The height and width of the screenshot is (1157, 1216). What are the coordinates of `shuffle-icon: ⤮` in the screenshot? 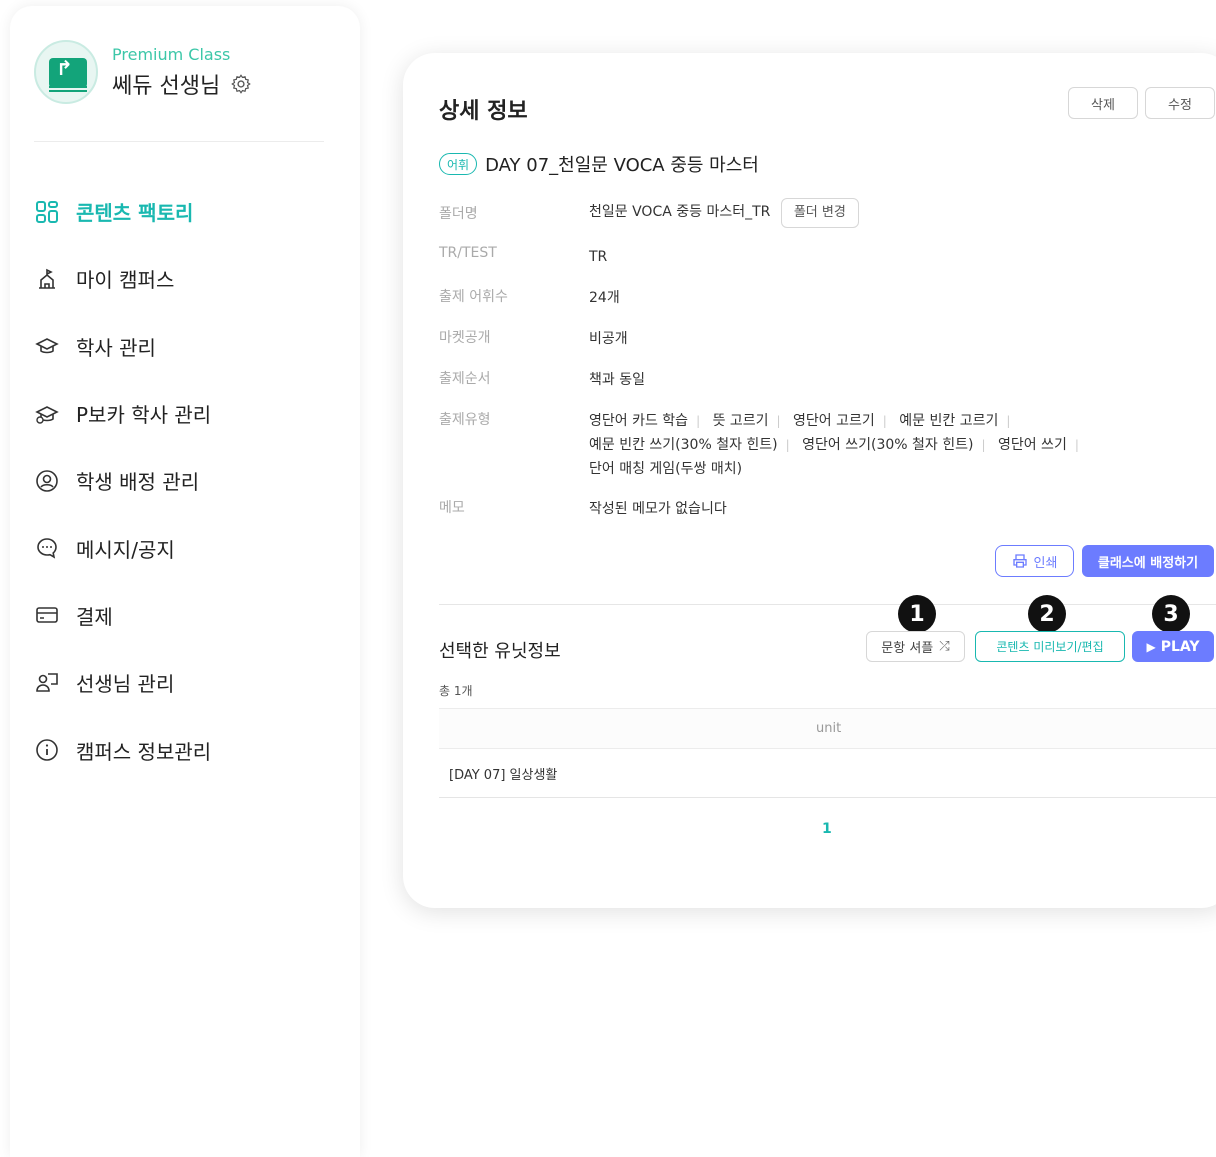 It's located at (944, 646).